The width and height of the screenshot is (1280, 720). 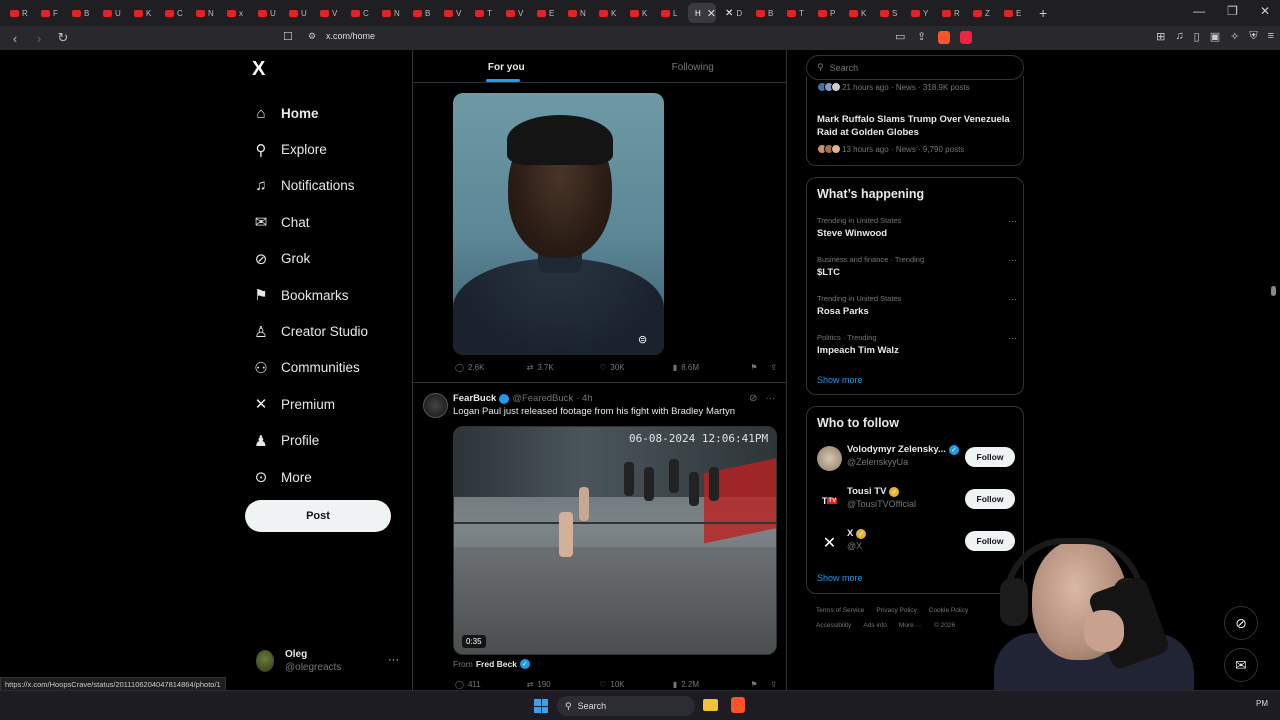 I want to click on wallet-icon: ▣, so click(x=1215, y=36).